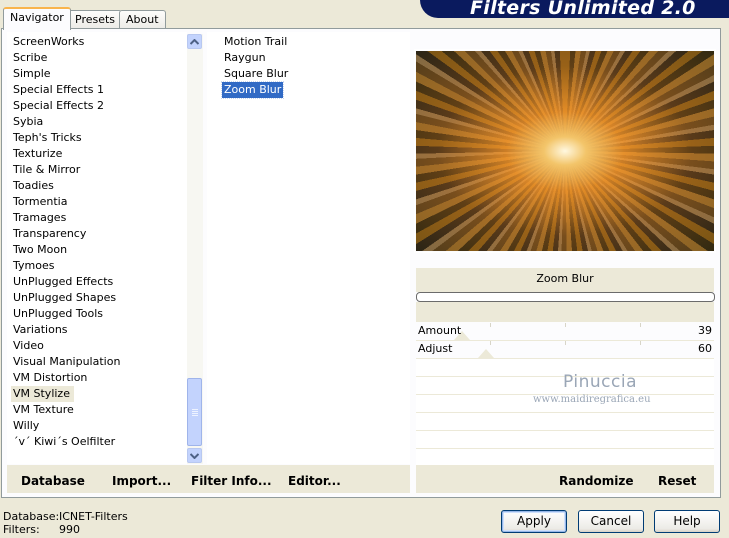 The height and width of the screenshot is (538, 729). Describe the element at coordinates (440, 330) in the screenshot. I see `param-label: Amount` at that location.